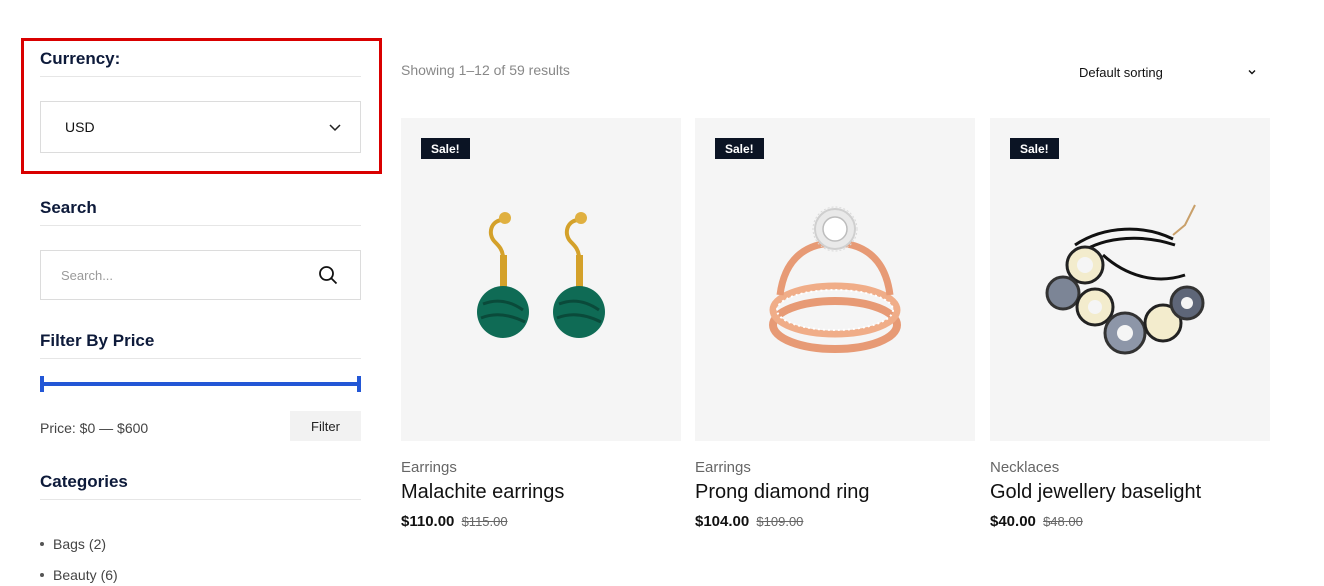 The height and width of the screenshot is (586, 1324). I want to click on diamond-ring-image, so click(835, 279).